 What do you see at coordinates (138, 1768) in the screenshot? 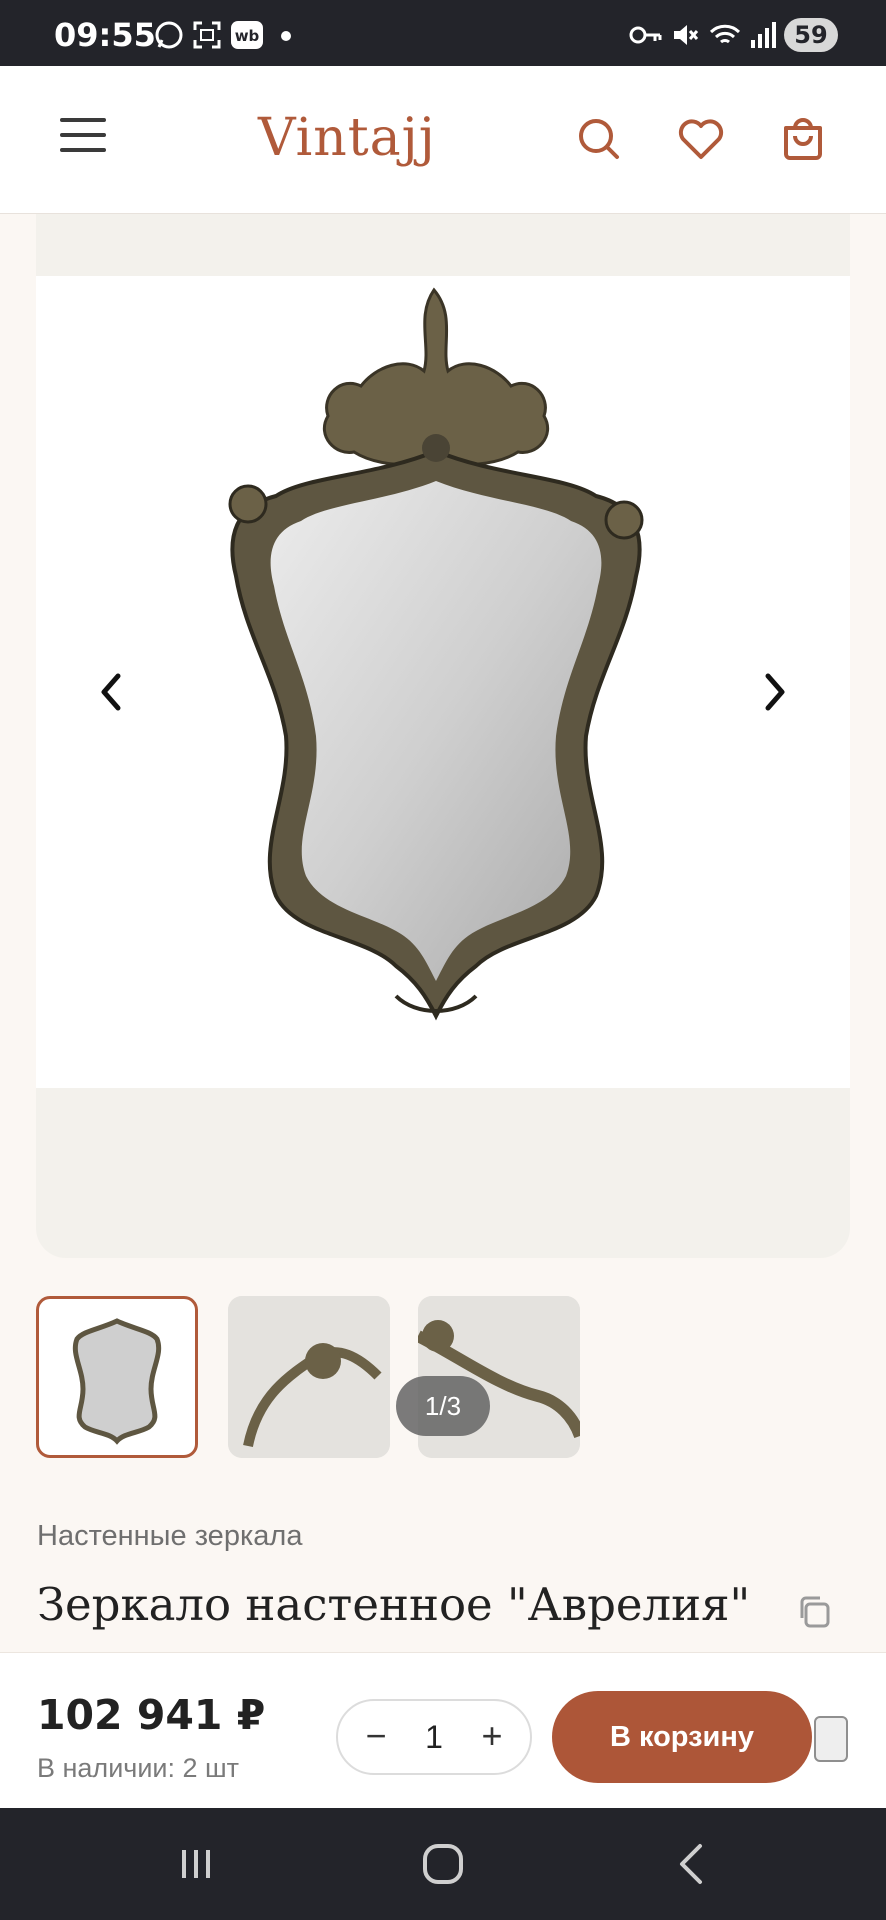
I see `stock-status: В наличии: 2 шт` at bounding box center [138, 1768].